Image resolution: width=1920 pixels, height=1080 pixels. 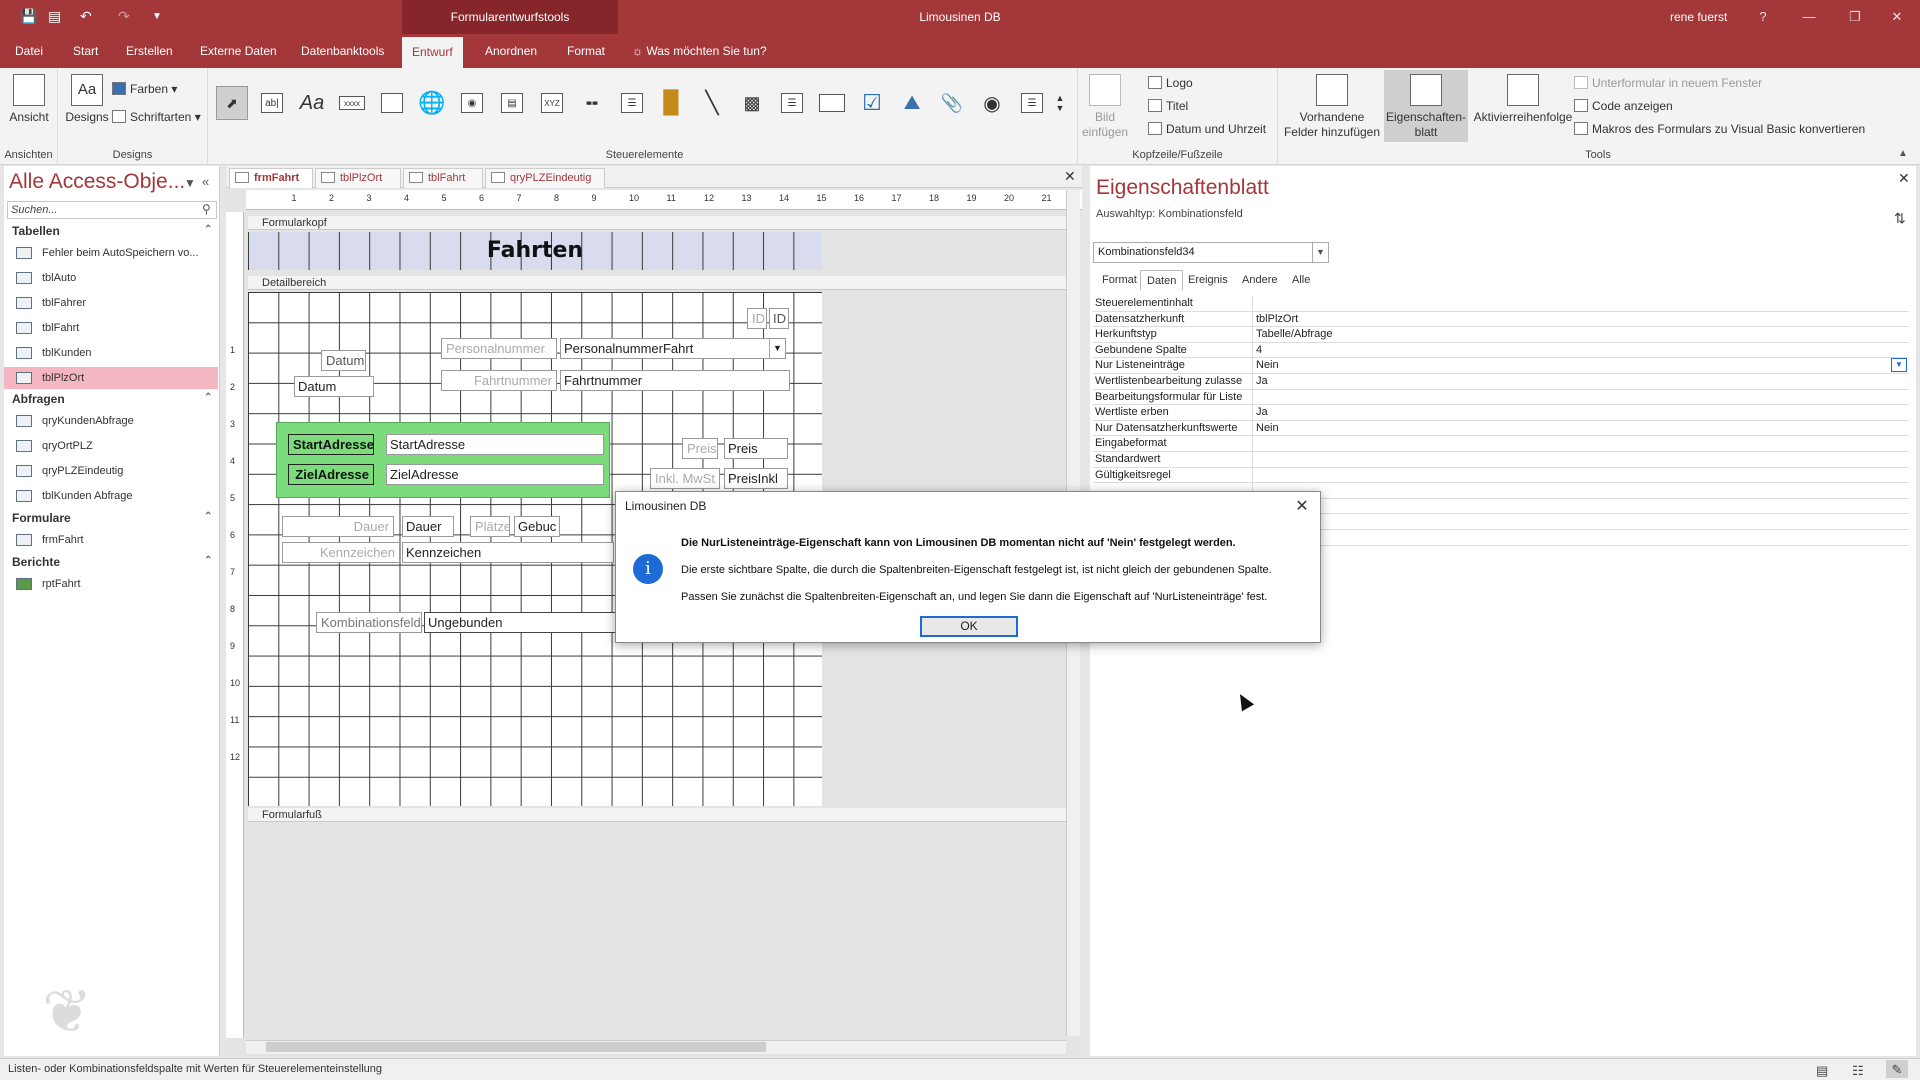 What do you see at coordinates (499, 348) in the screenshot?
I see `personalnummer-label: Personalnummer` at bounding box center [499, 348].